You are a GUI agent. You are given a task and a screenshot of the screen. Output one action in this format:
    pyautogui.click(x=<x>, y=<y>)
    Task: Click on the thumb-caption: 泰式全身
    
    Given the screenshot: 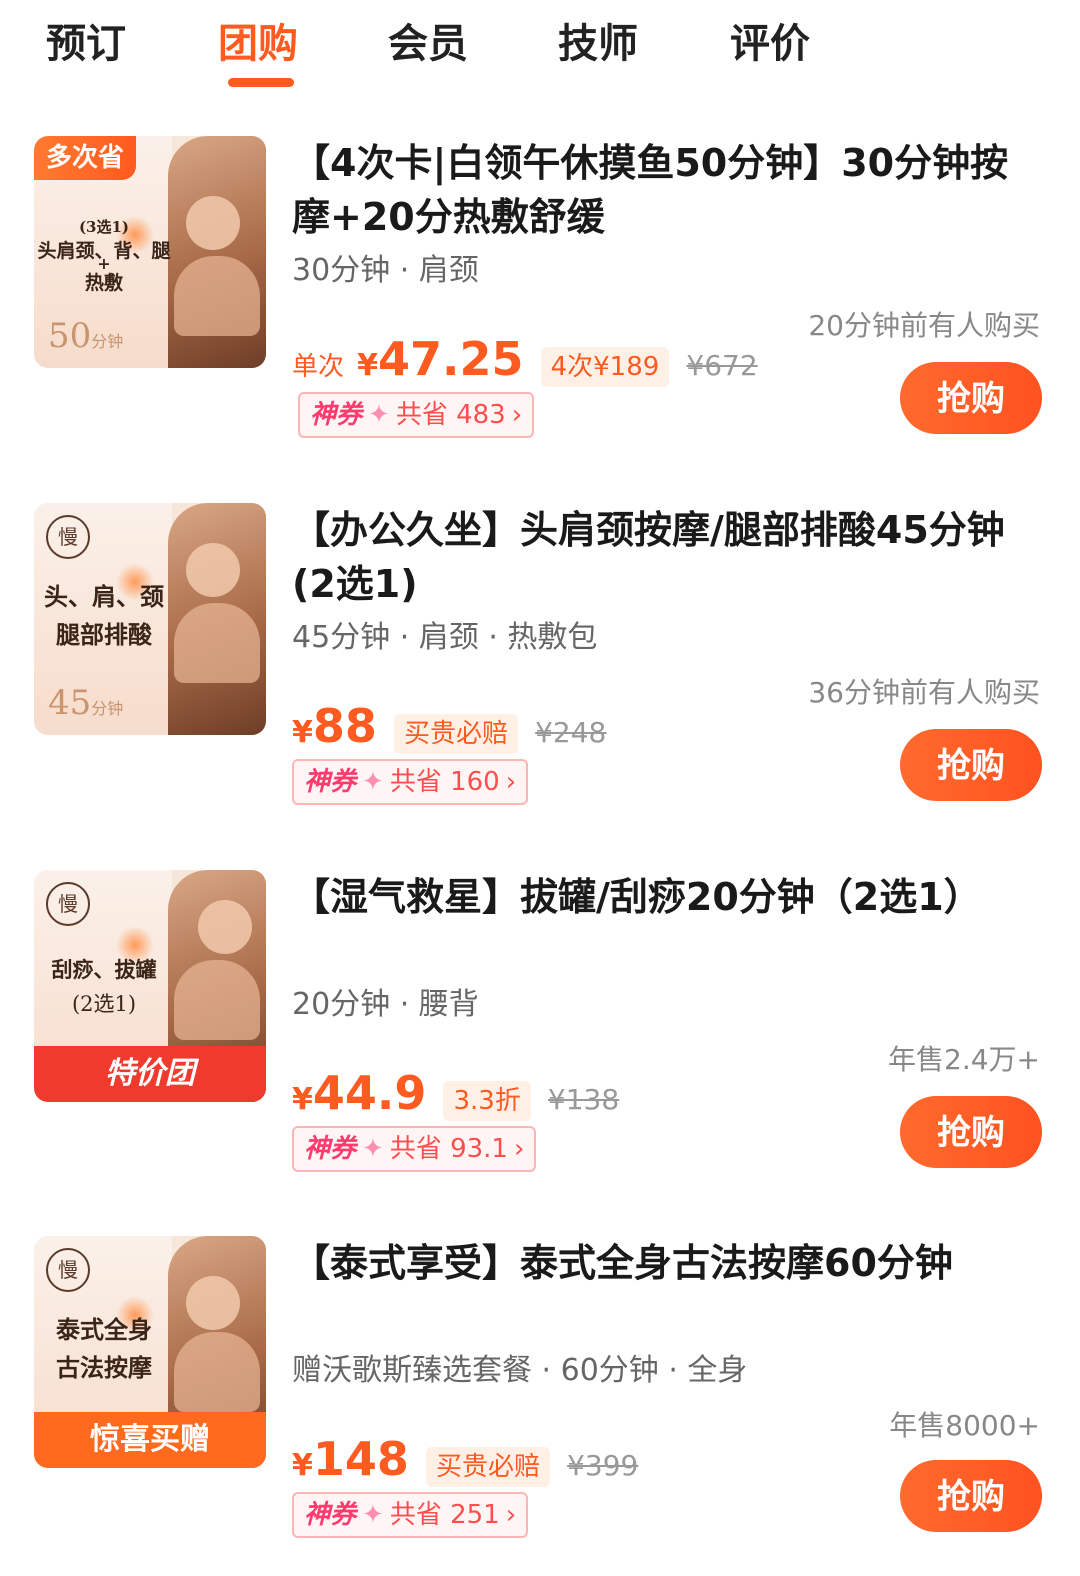 What is the action you would take?
    pyautogui.click(x=104, y=1329)
    